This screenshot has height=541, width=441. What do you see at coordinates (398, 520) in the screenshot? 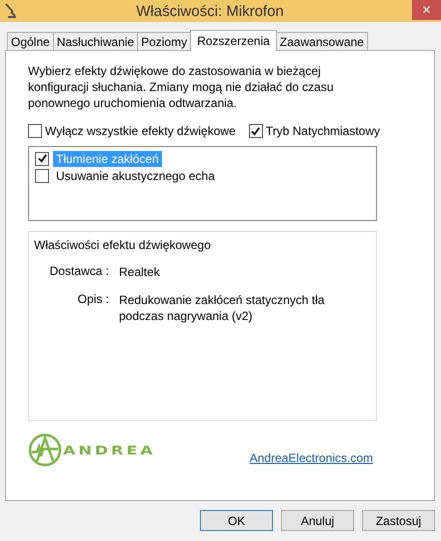
I see `dialog-button: Zastosuj` at bounding box center [398, 520].